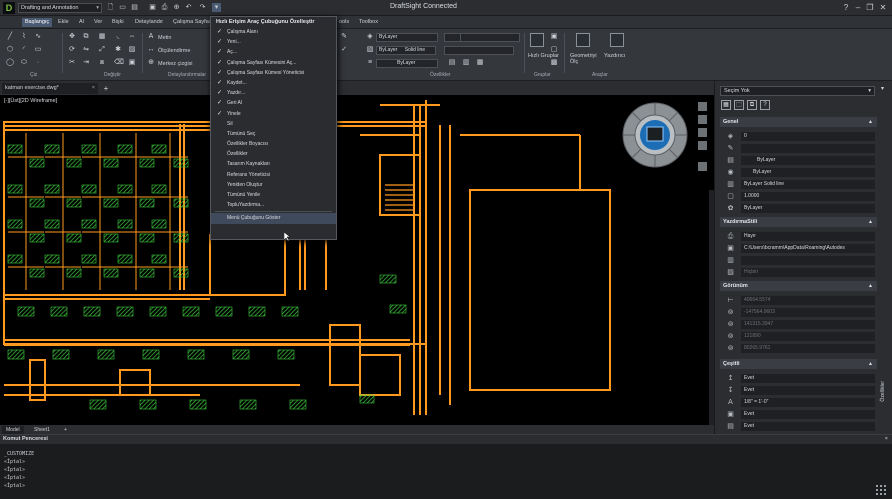 The height and width of the screenshot is (499, 892). Describe the element at coordinates (883, 7) in the screenshot. I see `close-button: ✕` at that location.